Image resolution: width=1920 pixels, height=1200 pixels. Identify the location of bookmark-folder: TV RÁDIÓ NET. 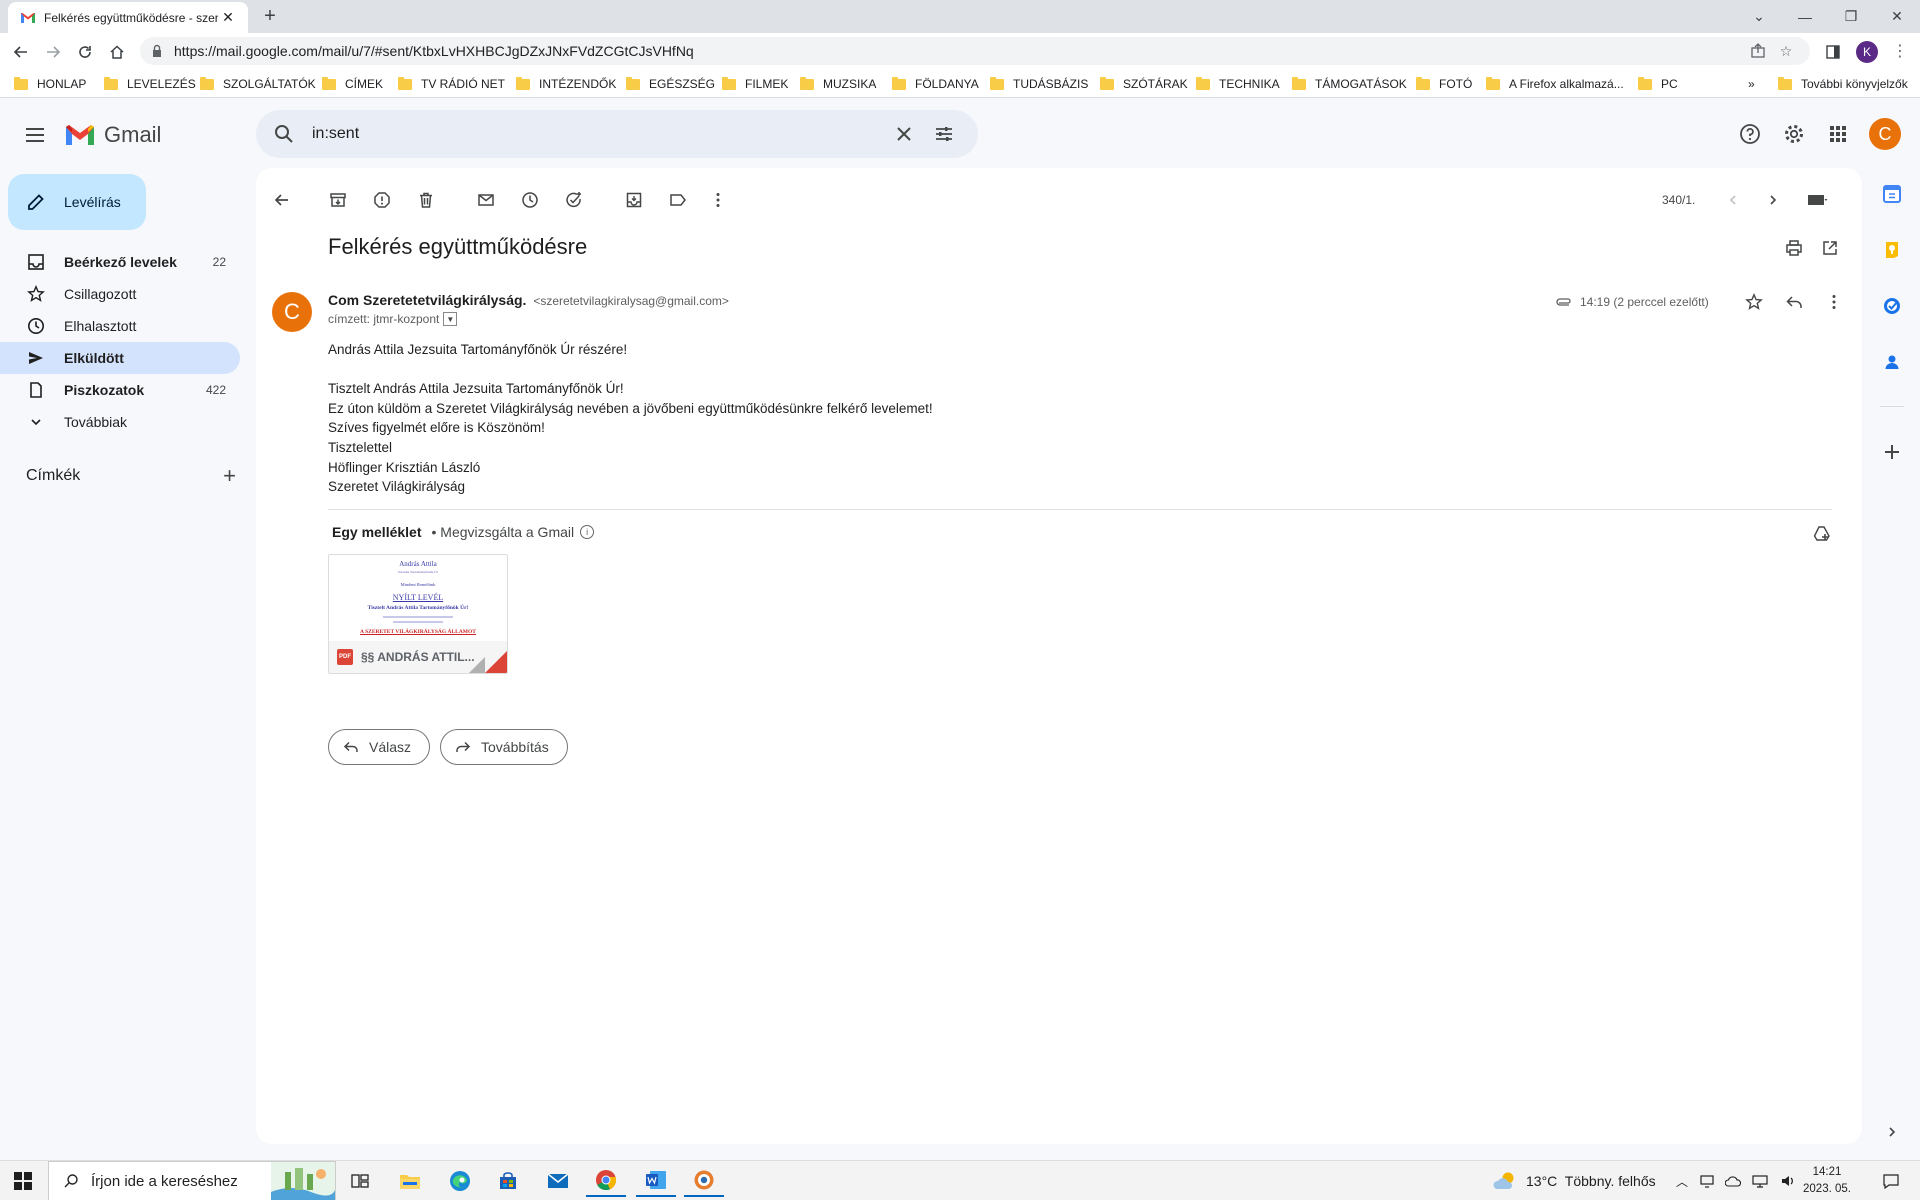
(451, 84).